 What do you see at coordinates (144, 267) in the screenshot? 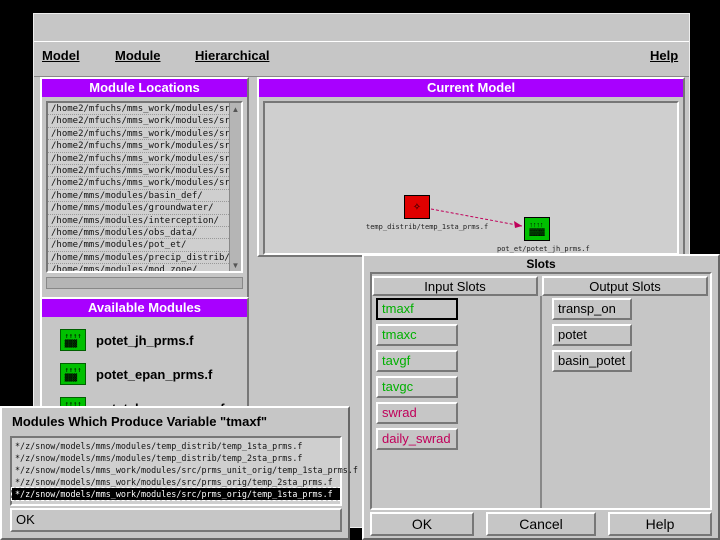
I see `module-location-item: /home/mms/modules/mod_zone/` at bounding box center [144, 267].